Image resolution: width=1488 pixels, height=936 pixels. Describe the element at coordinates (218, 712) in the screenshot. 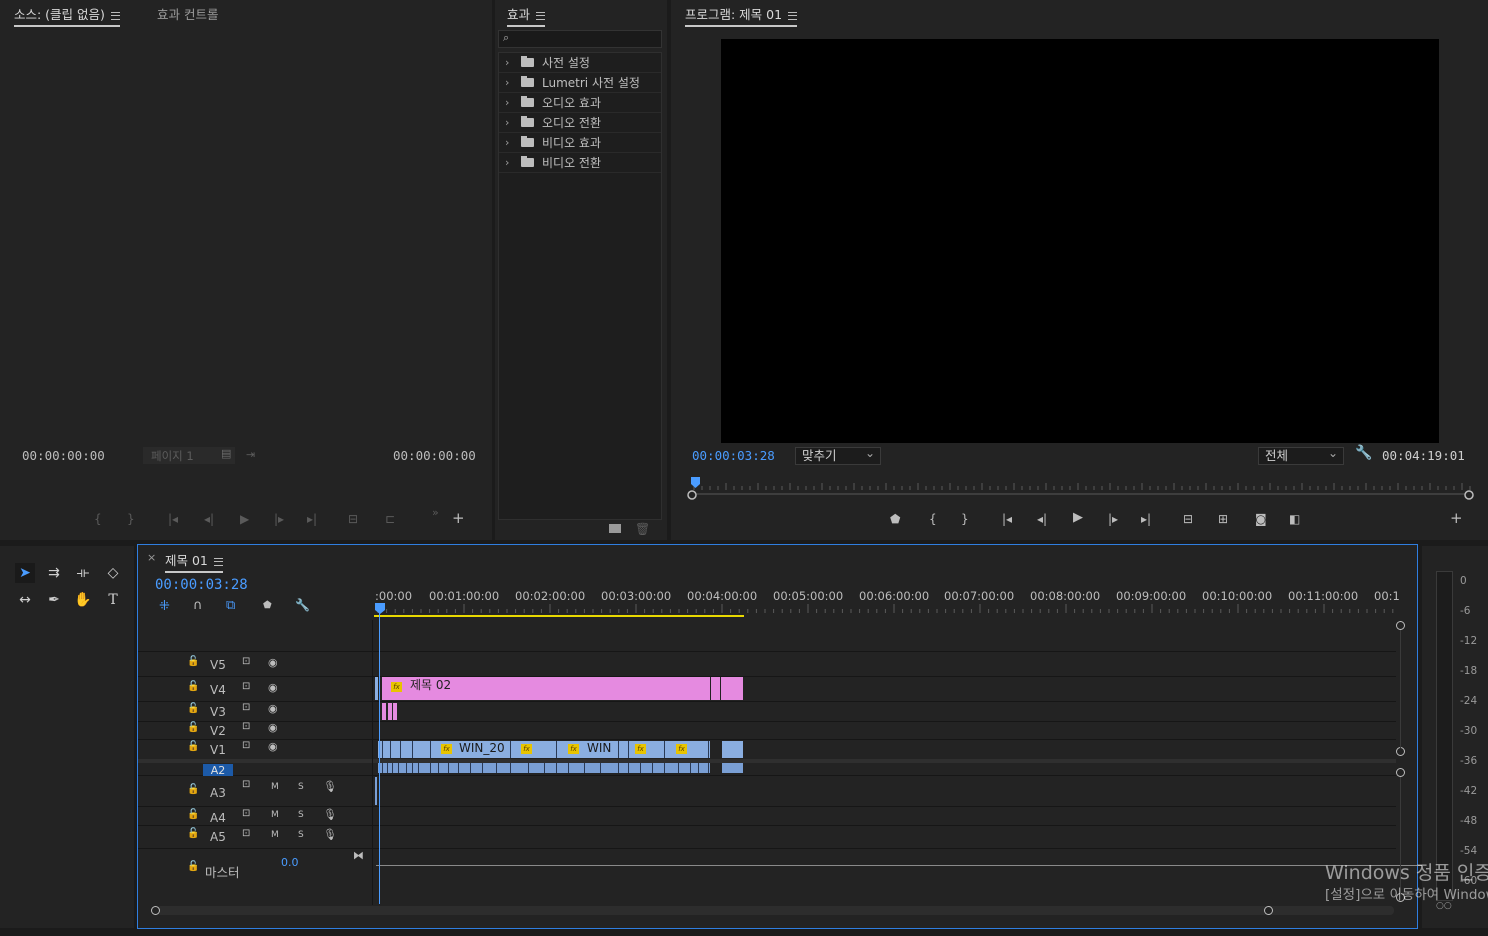

I see `track-label-v3: V3` at that location.